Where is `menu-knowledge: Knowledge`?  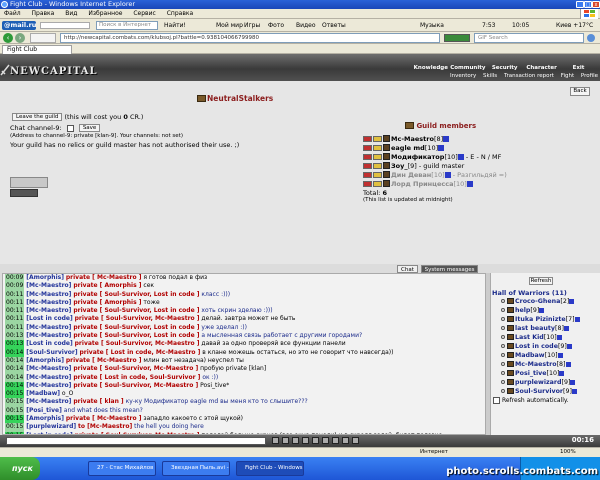 menu-knowledge: Knowledge is located at coordinates (430, 68).